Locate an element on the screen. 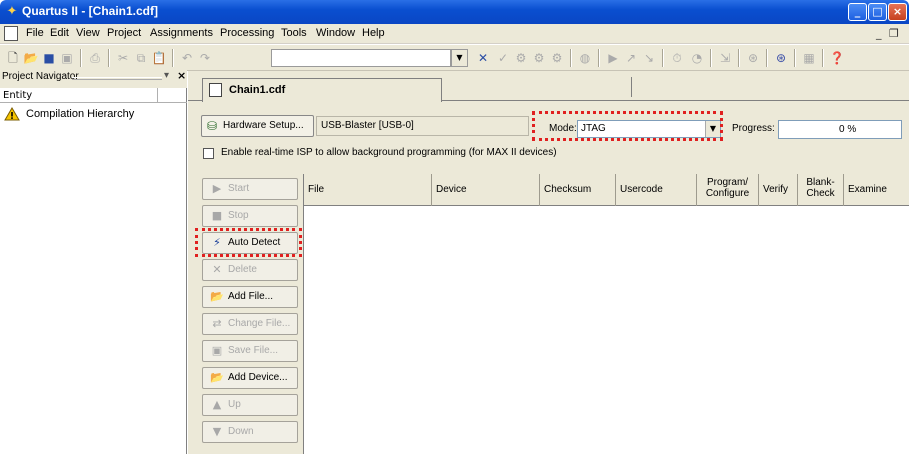 The height and width of the screenshot is (454, 909). column-file-label: File is located at coordinates (316, 189).